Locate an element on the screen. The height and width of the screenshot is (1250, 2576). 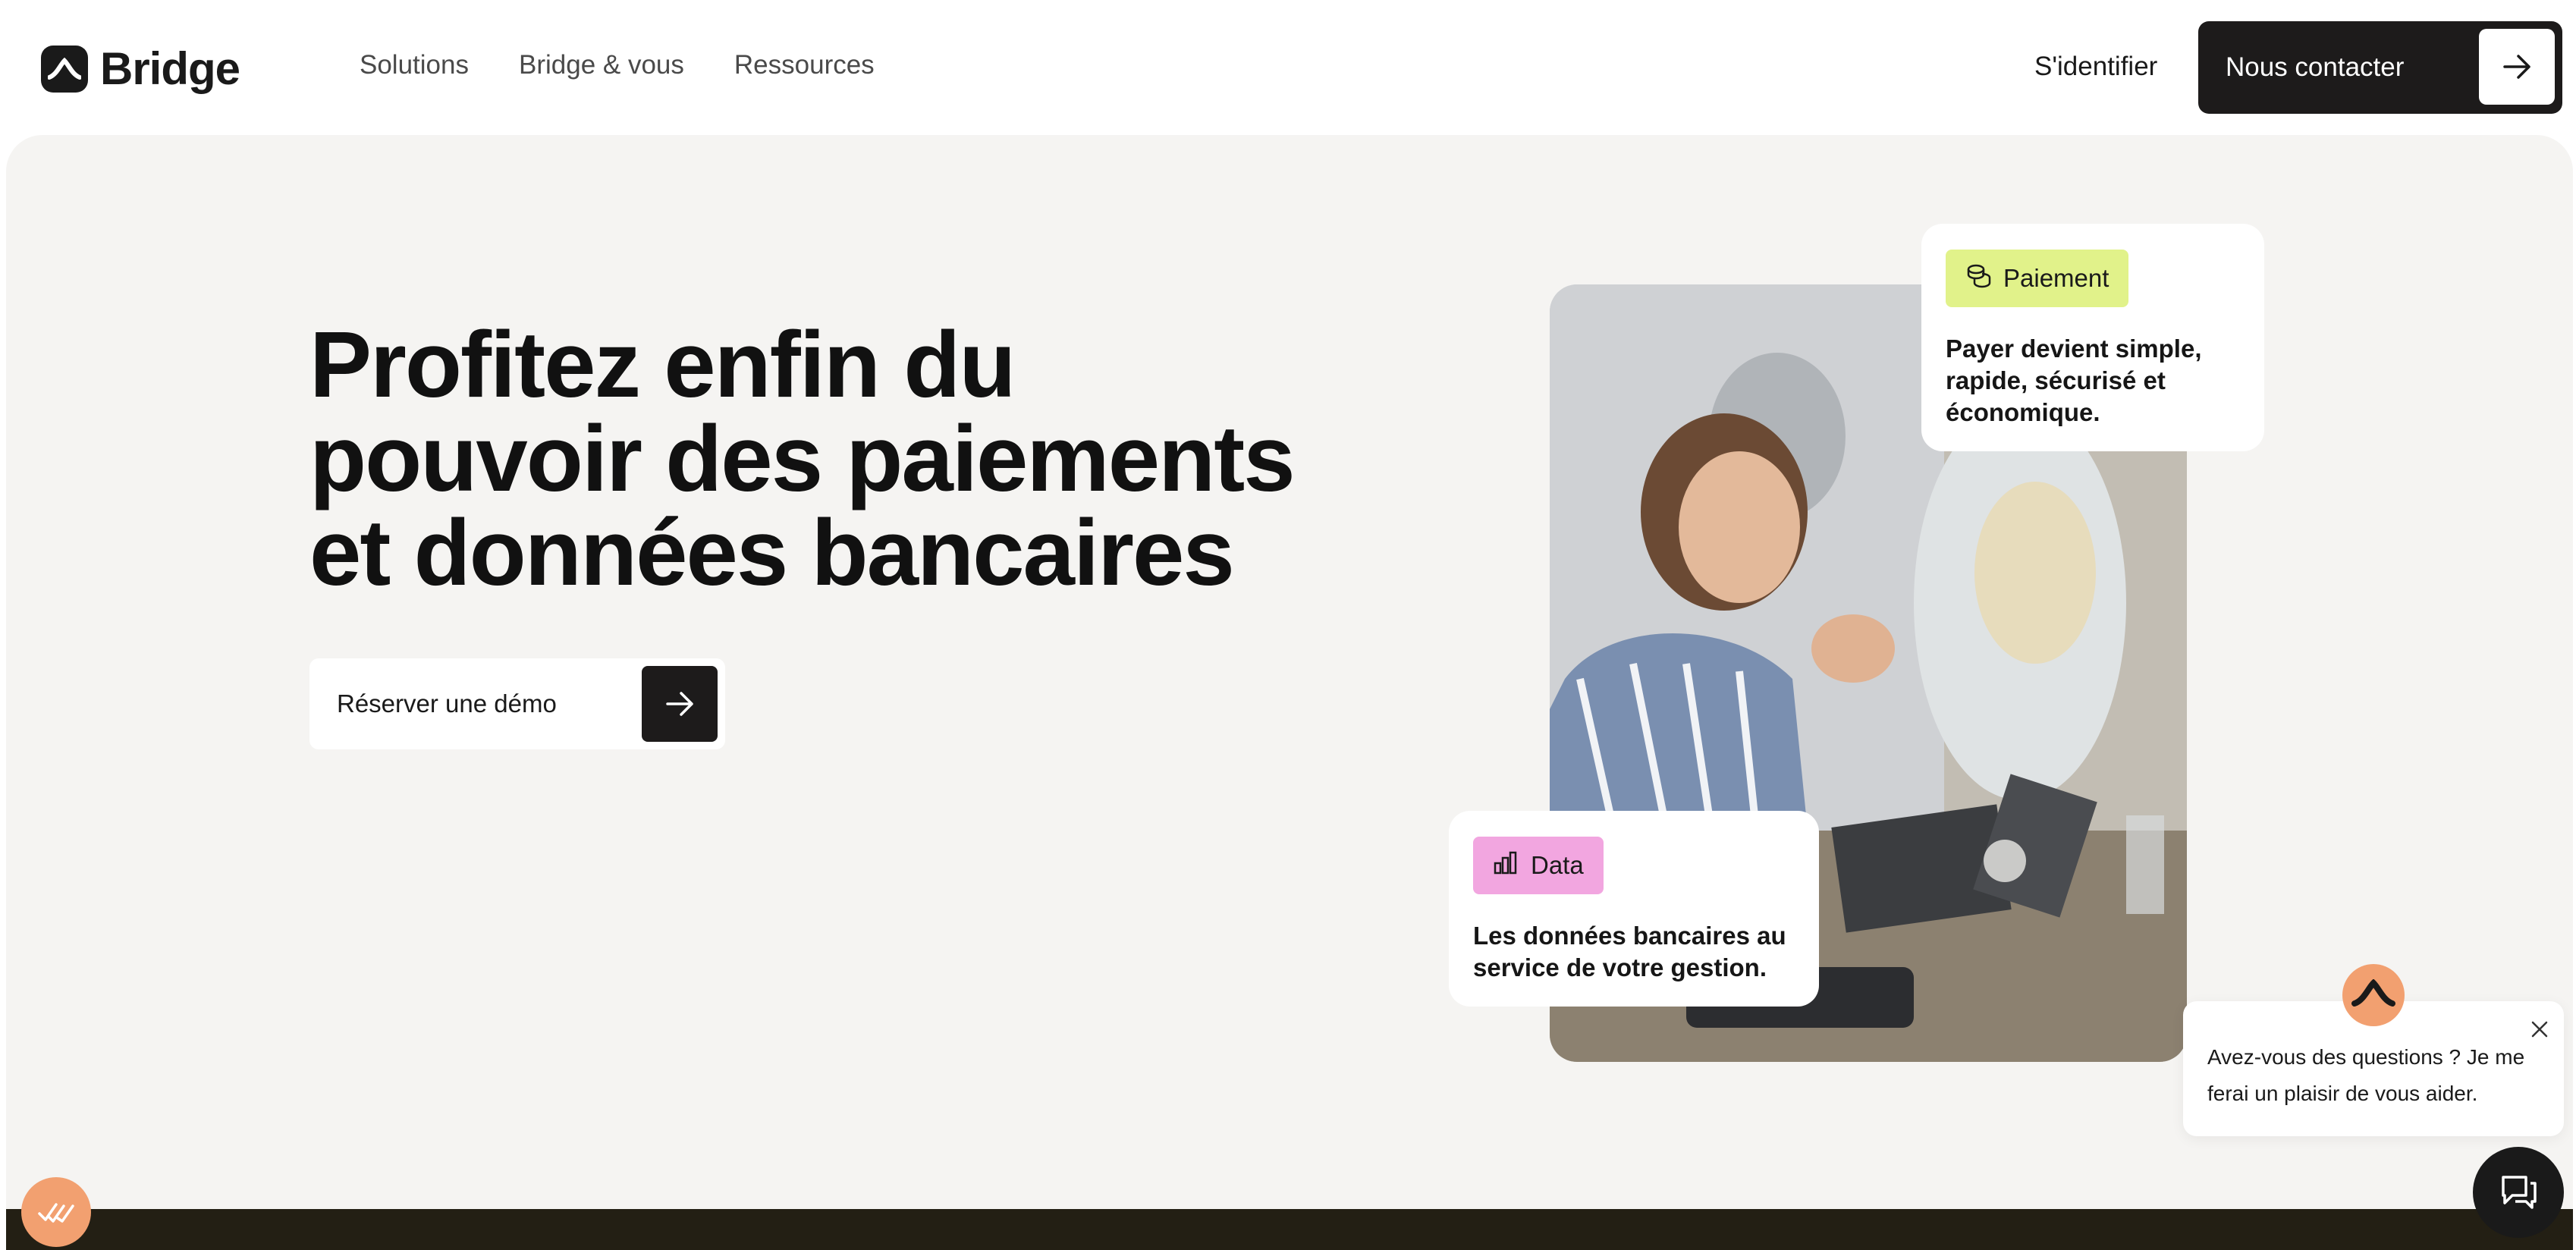
nav-item-ressources: Ressources is located at coordinates (804, 65).